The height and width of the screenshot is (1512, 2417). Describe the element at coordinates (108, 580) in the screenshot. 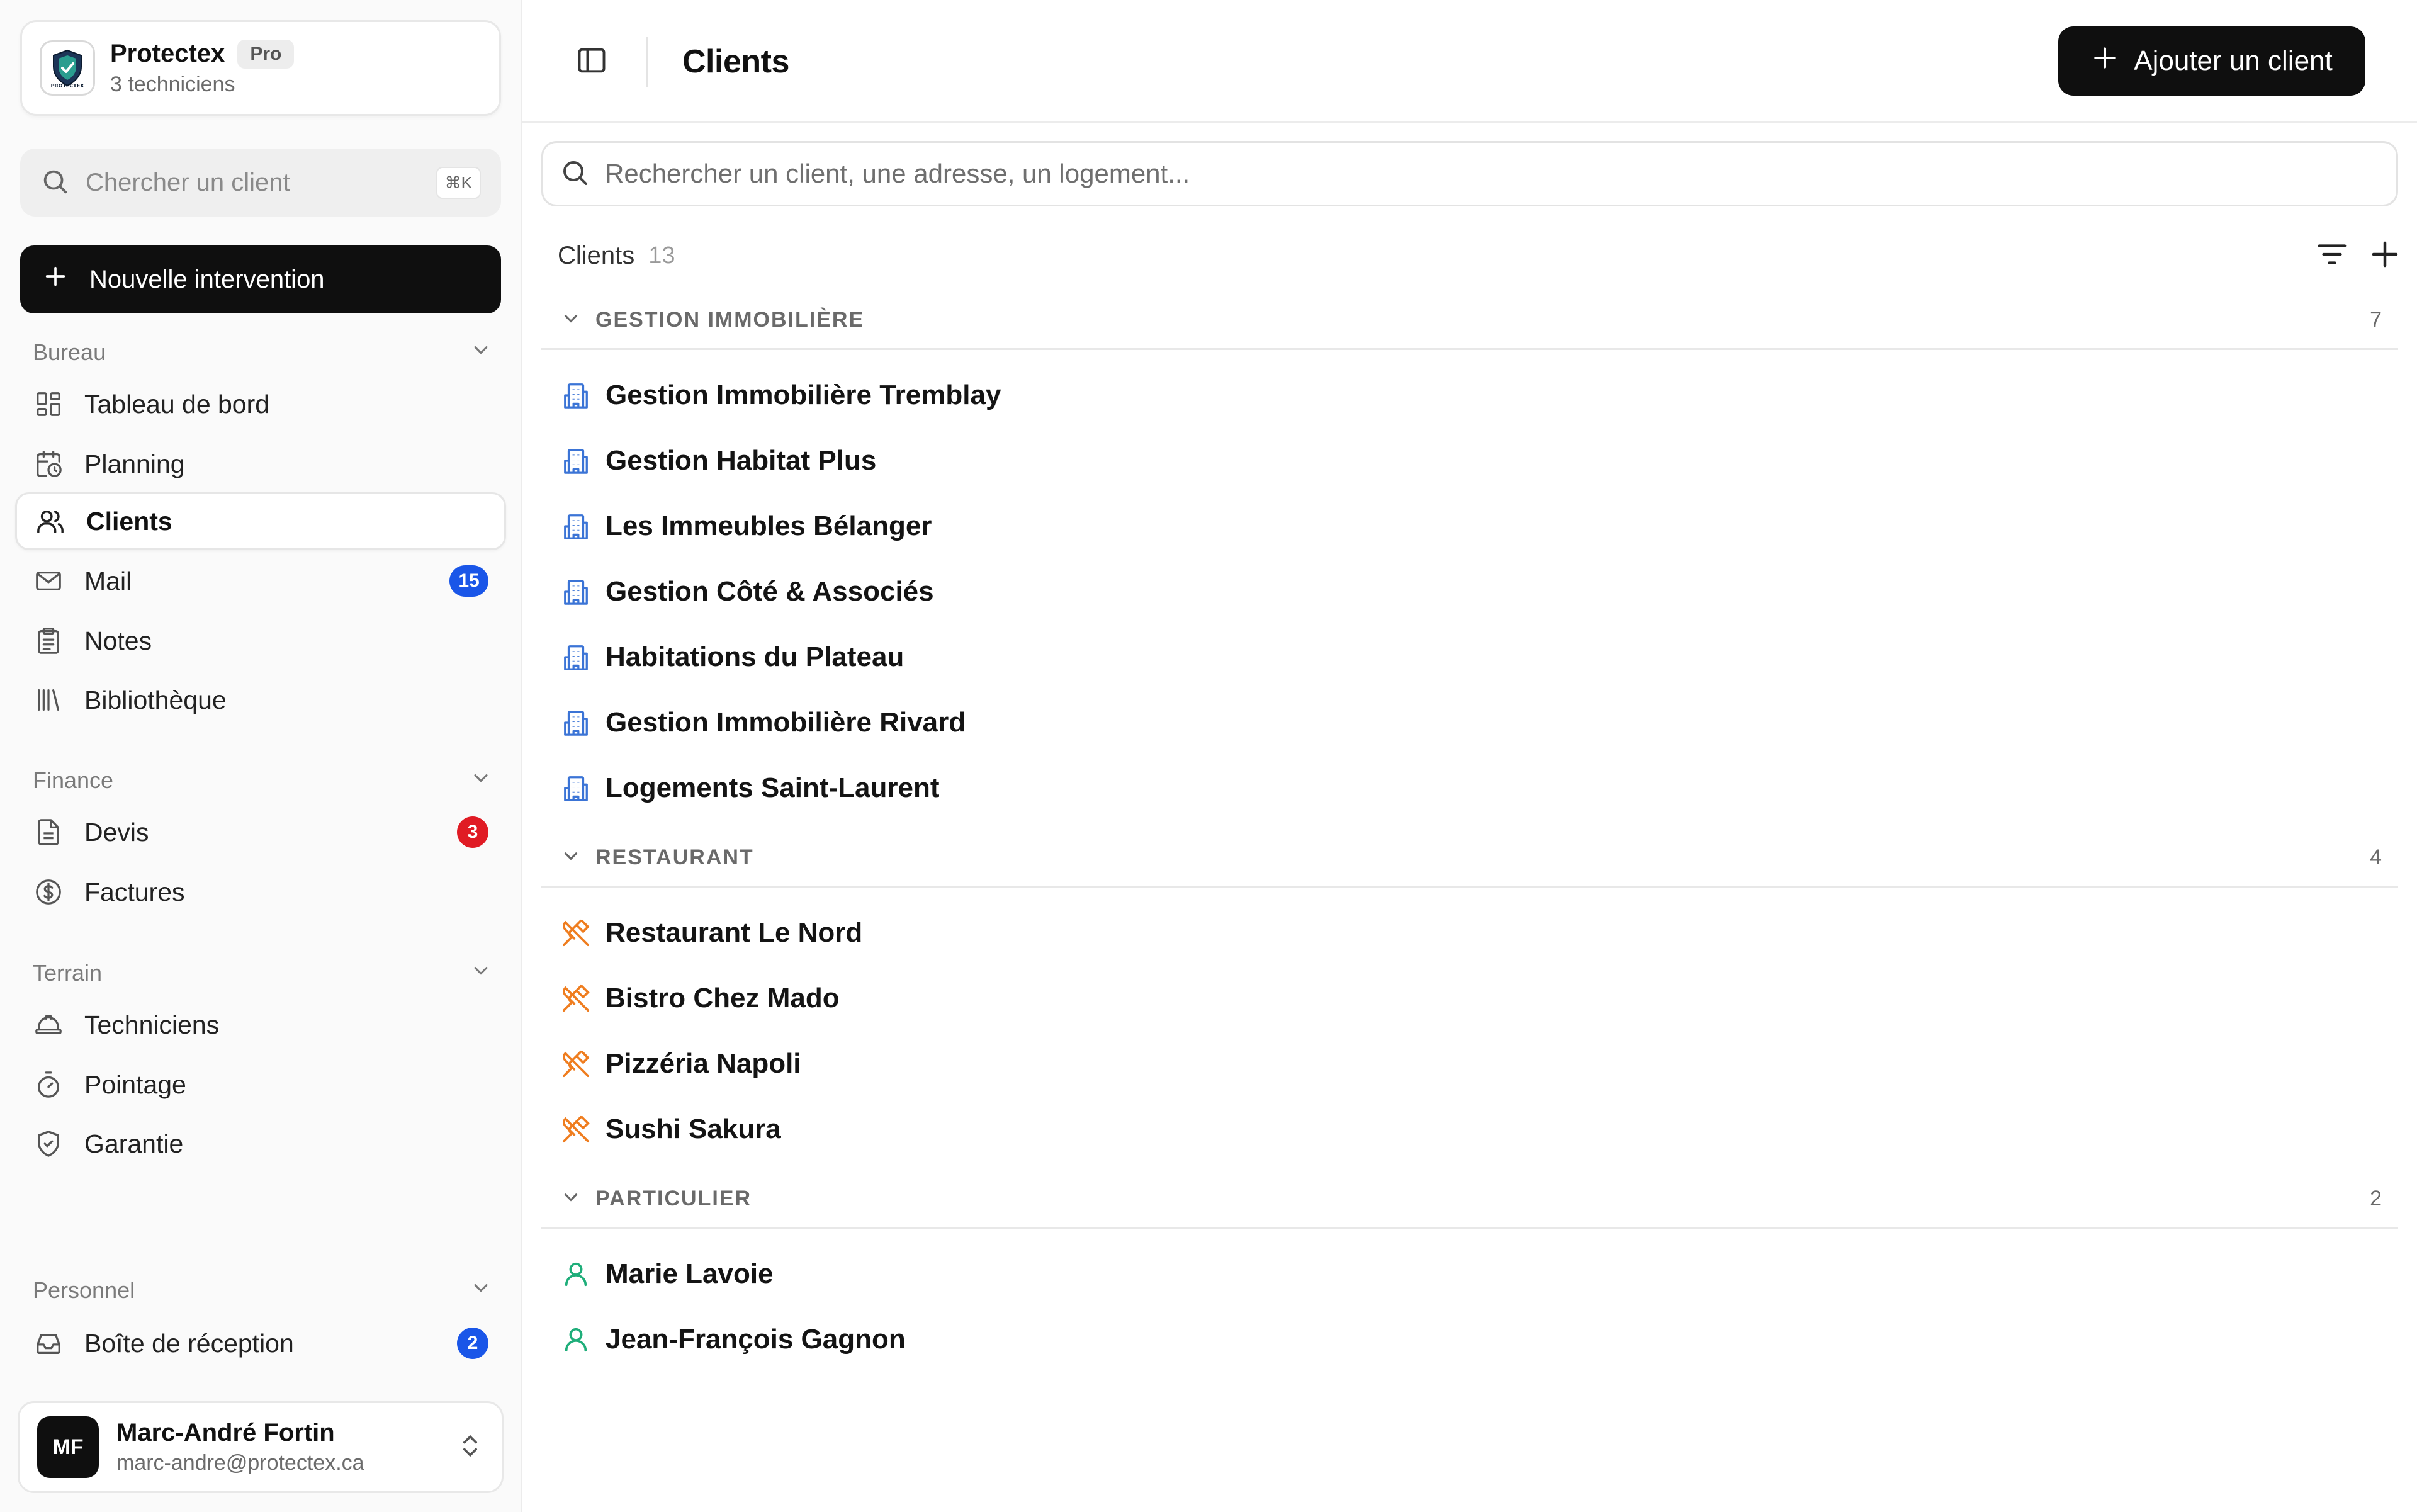

I see `sidebar-item-label: Mail` at that location.